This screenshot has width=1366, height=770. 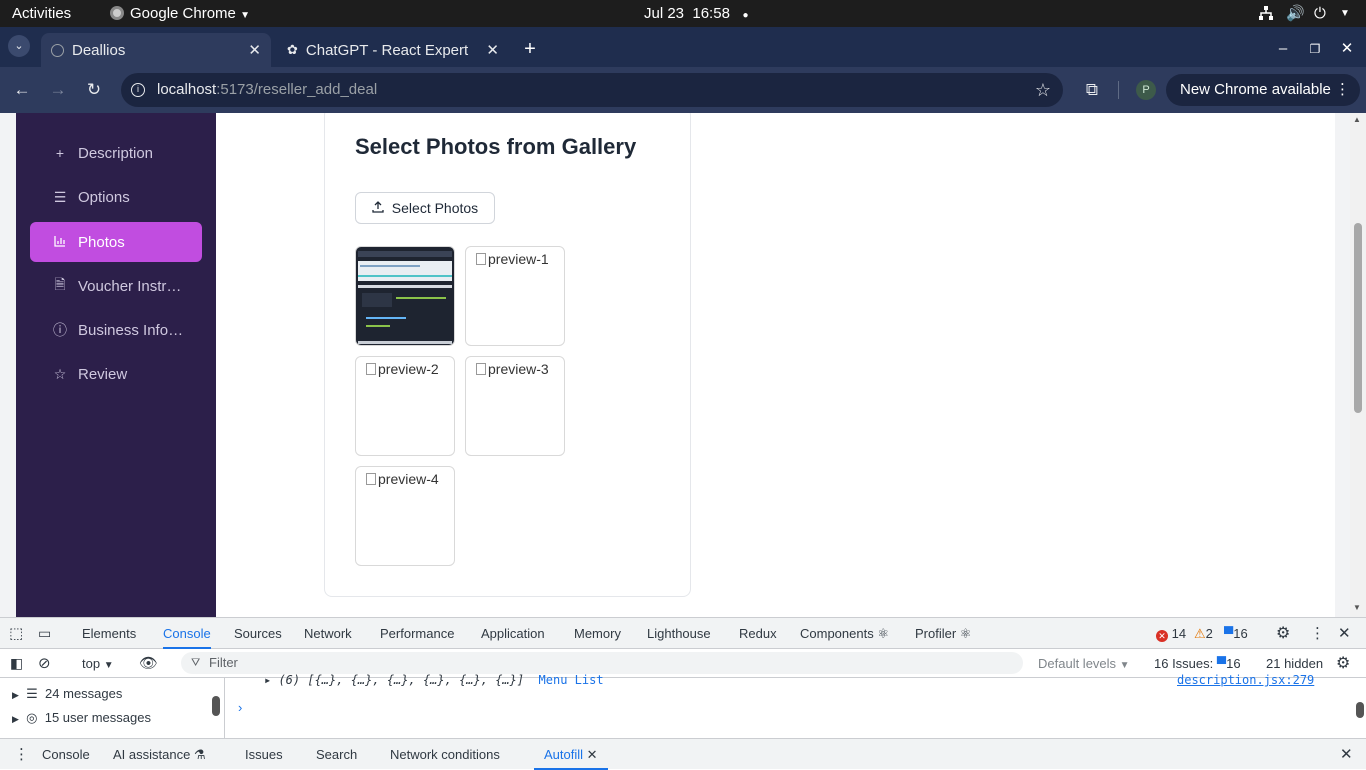 What do you see at coordinates (1357, 119) in the screenshot?
I see `scroll-up-icon: ▲` at bounding box center [1357, 119].